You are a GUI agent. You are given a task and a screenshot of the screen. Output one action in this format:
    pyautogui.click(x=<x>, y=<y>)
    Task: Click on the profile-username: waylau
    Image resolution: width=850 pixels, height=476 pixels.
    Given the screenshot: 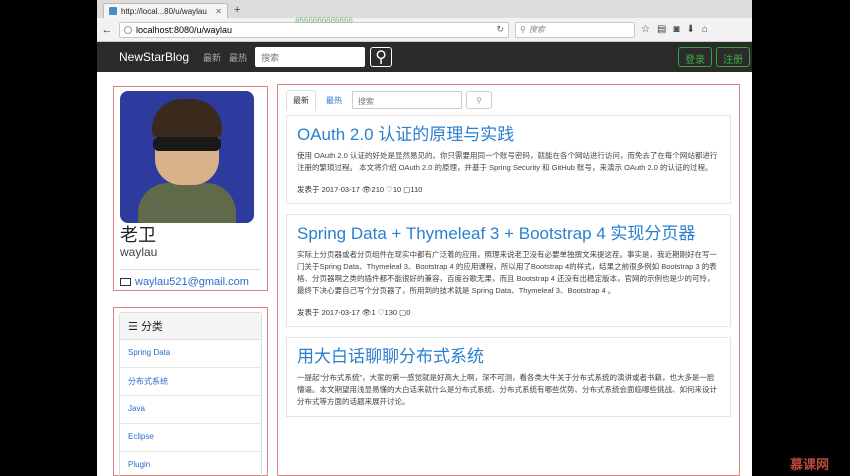 What is the action you would take?
    pyautogui.click(x=139, y=252)
    